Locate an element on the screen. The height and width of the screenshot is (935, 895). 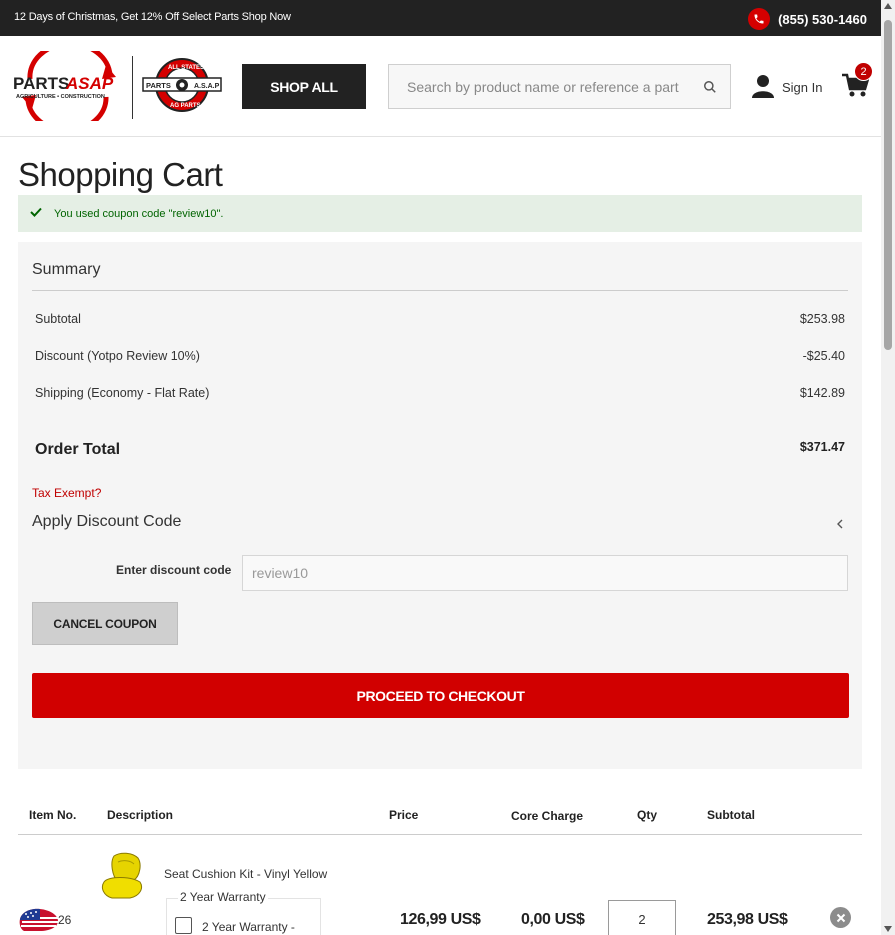
checkmark-icon is located at coordinates (36, 213).